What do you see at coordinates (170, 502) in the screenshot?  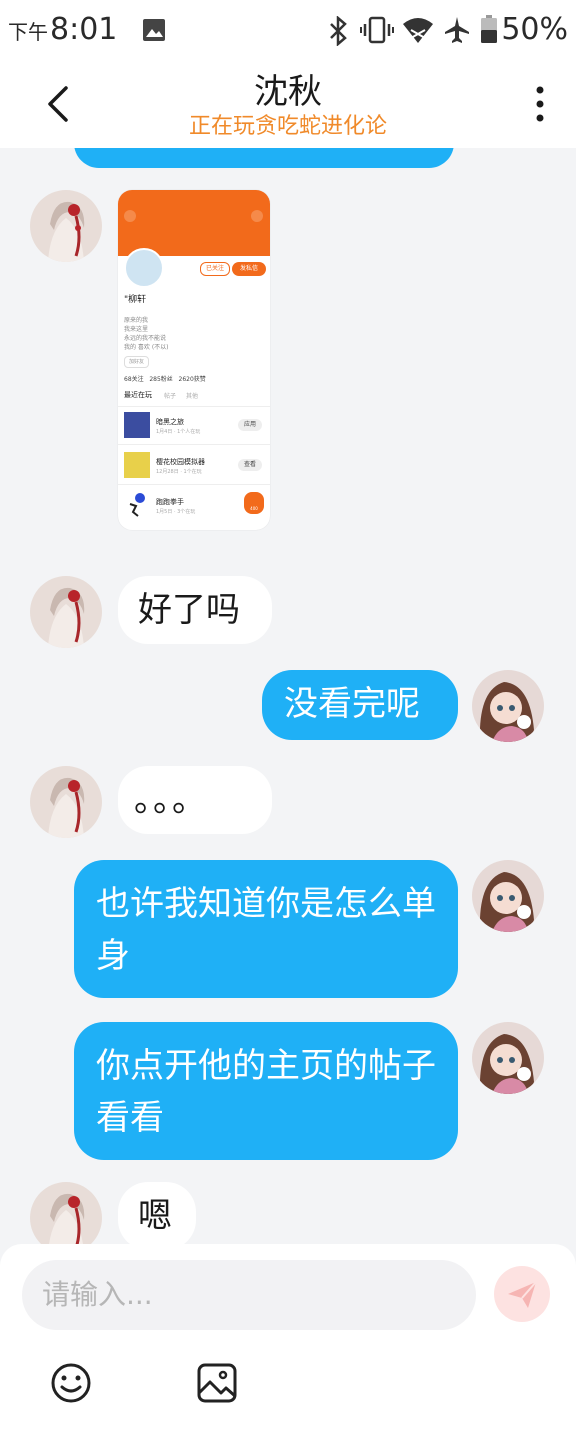 I see `screenshot-game-name: 跑跑拳手` at bounding box center [170, 502].